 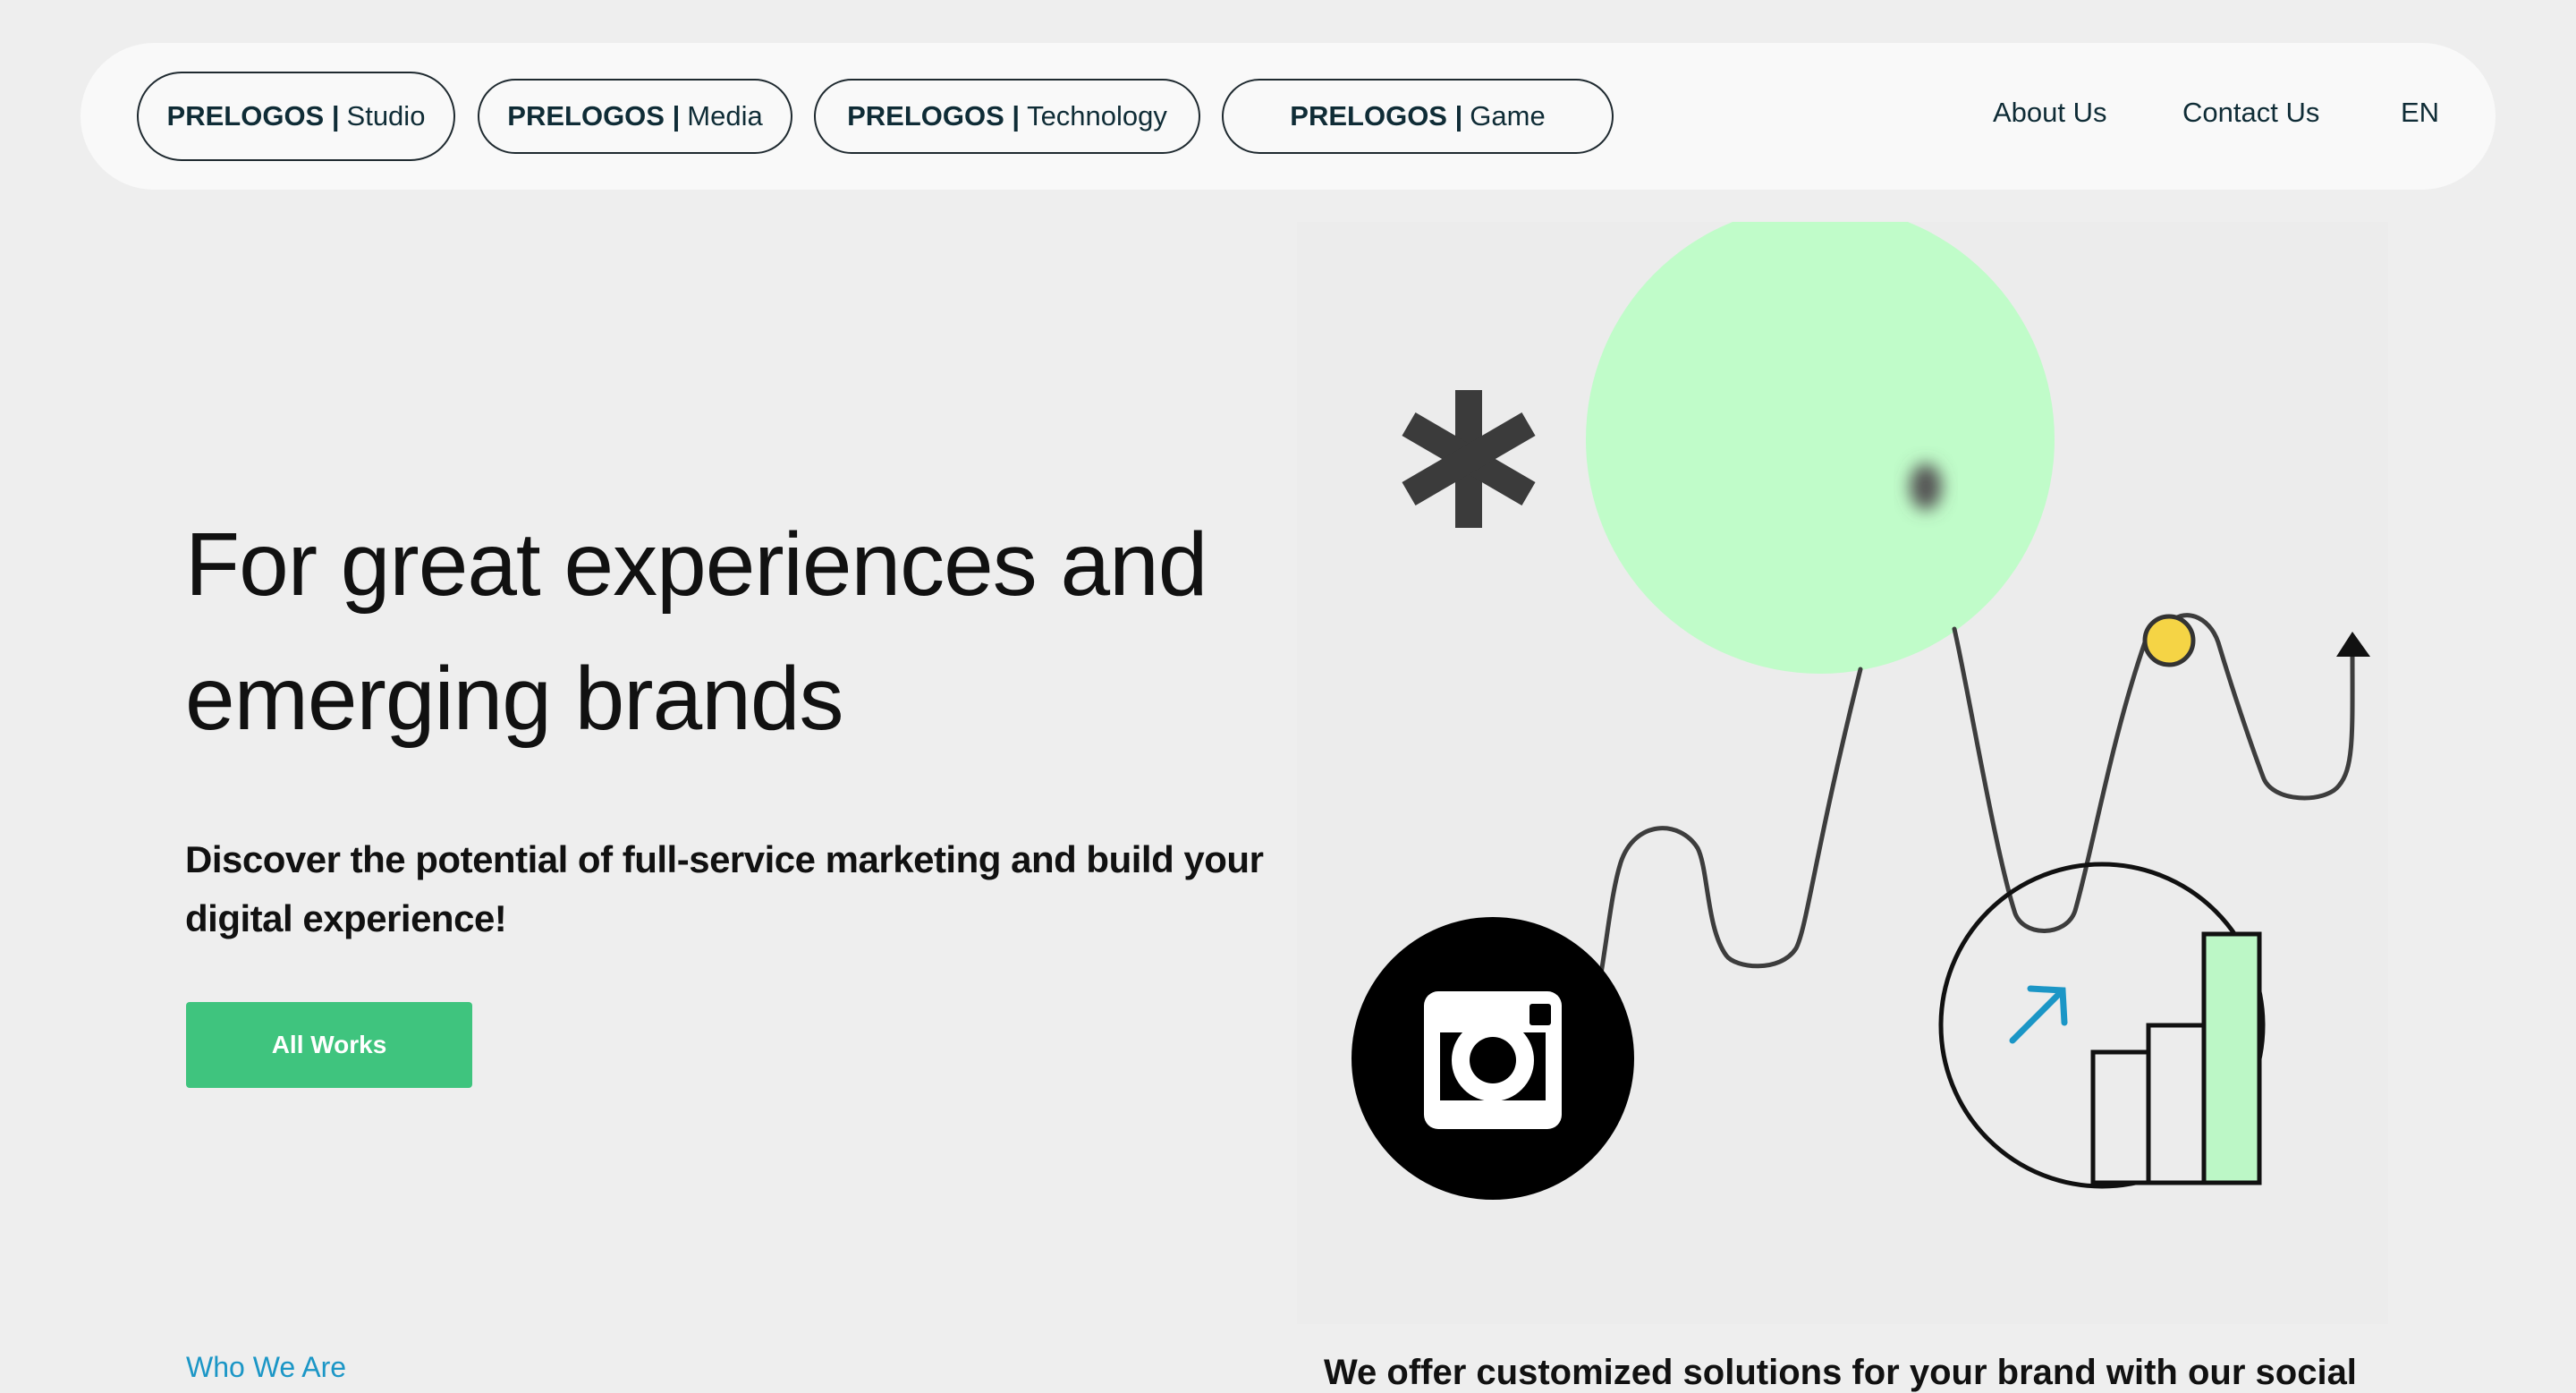 I want to click on nav-pill-game: PRELOGOS | Game, so click(x=1418, y=116).